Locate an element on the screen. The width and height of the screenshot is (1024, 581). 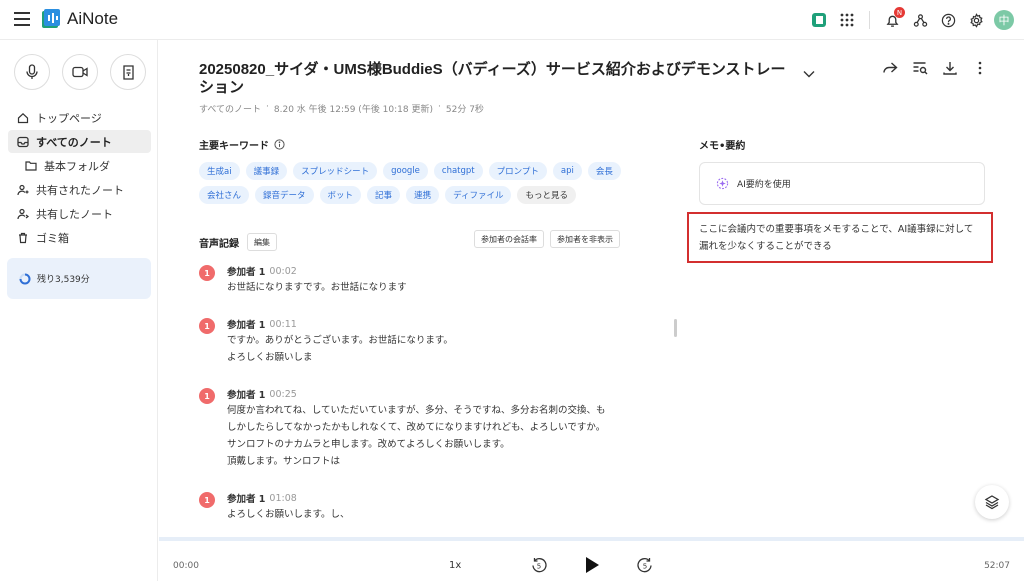
layers-button is located at coordinates (992, 502).